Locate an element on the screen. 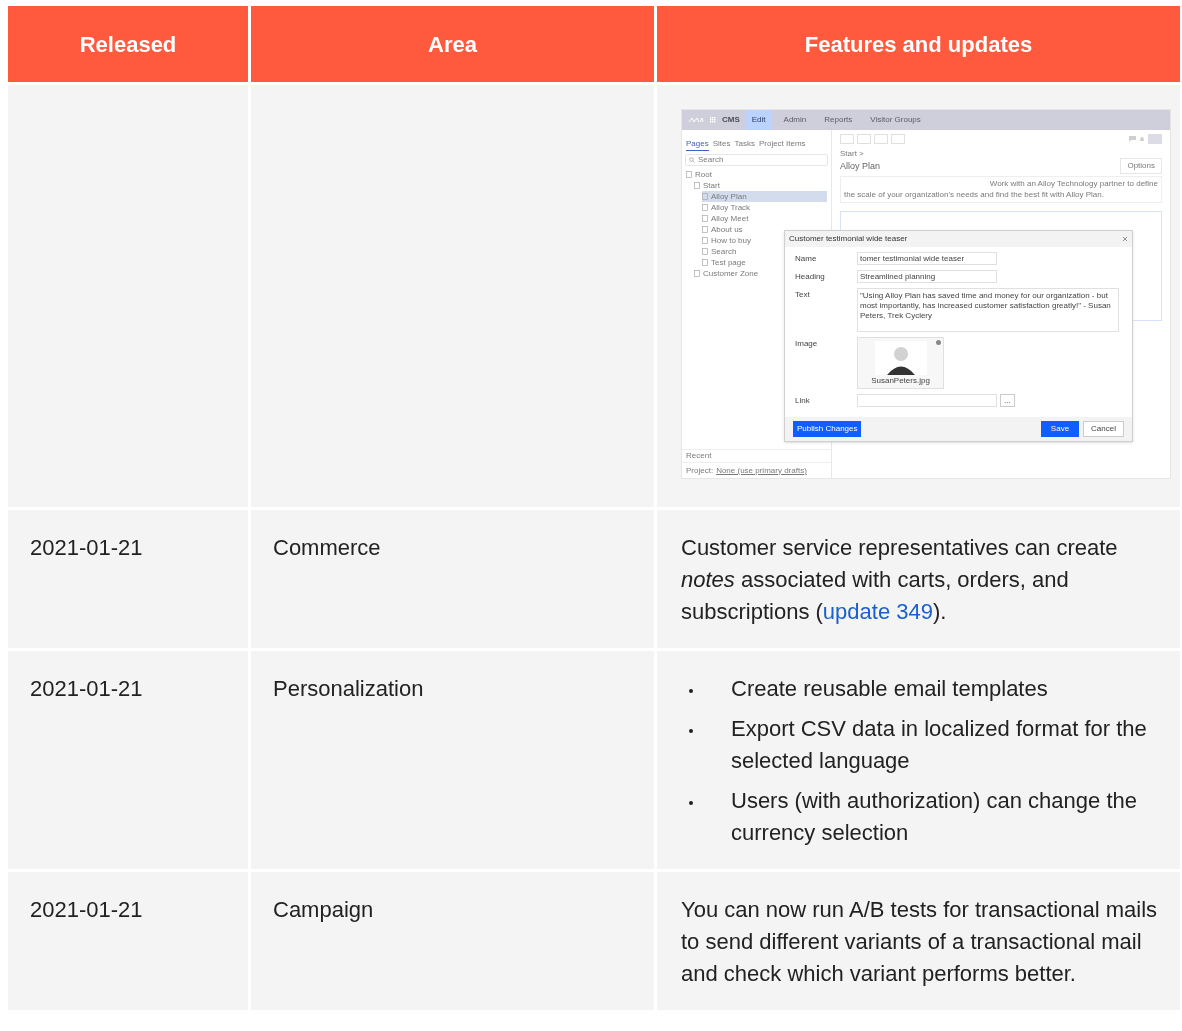 Image resolution: width=1182 pixels, height=1031 pixels. image-field: SusanPeters.jpg is located at coordinates (900, 363).